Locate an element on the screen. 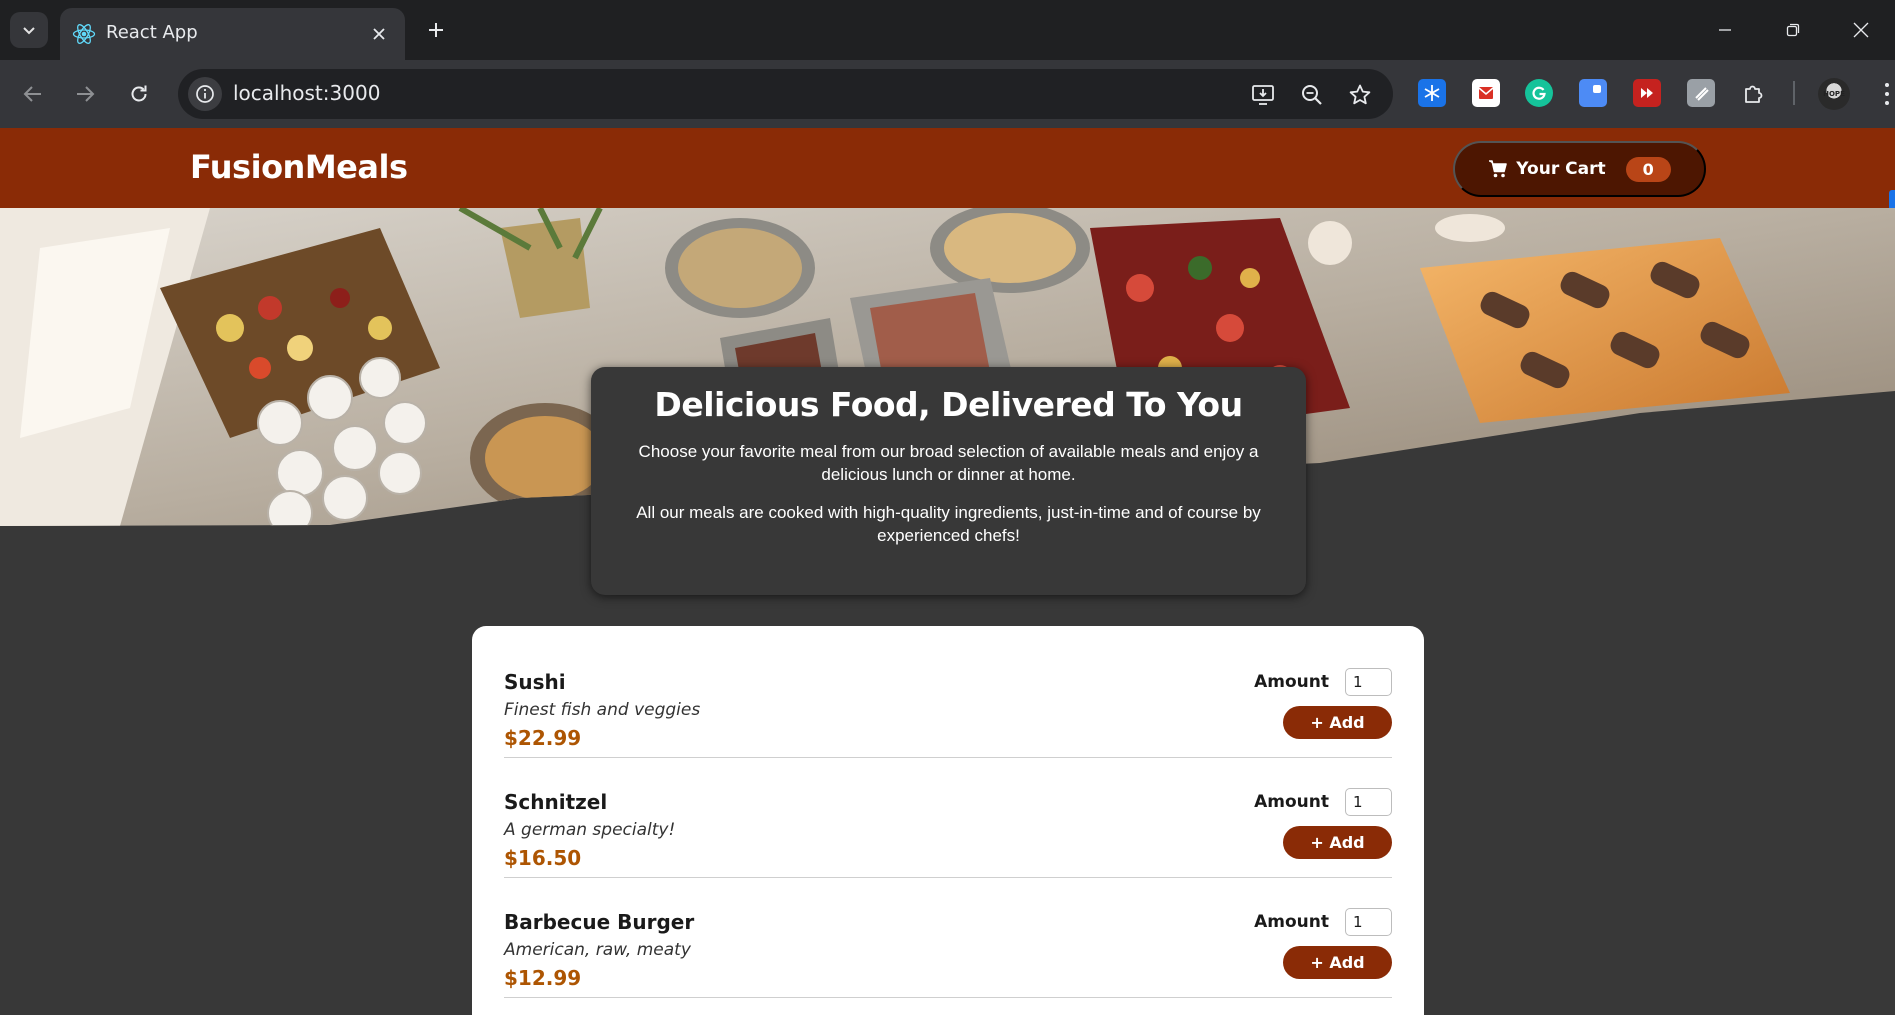  window-controls is located at coordinates (1793, 30).